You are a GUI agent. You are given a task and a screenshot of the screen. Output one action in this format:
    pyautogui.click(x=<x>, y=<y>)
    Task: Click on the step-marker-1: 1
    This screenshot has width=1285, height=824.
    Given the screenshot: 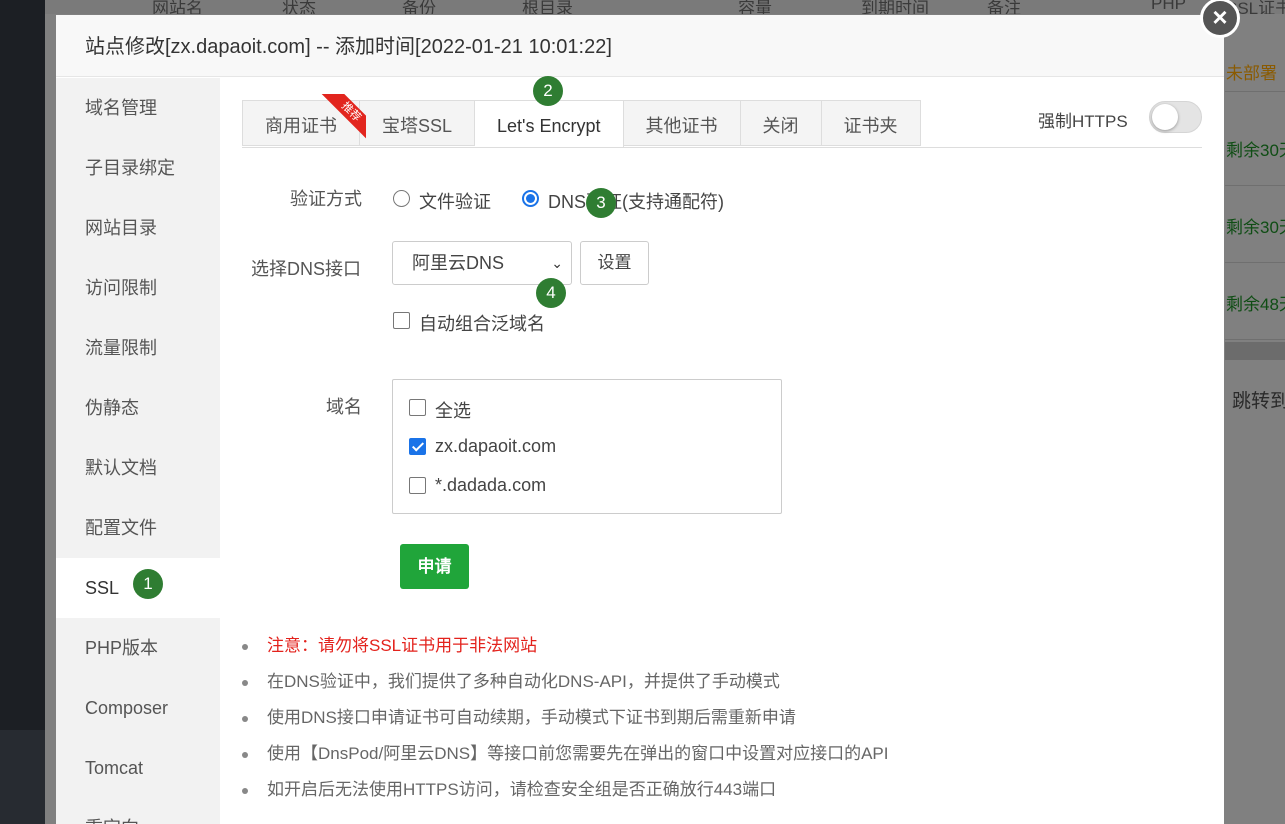 What is the action you would take?
    pyautogui.click(x=148, y=584)
    